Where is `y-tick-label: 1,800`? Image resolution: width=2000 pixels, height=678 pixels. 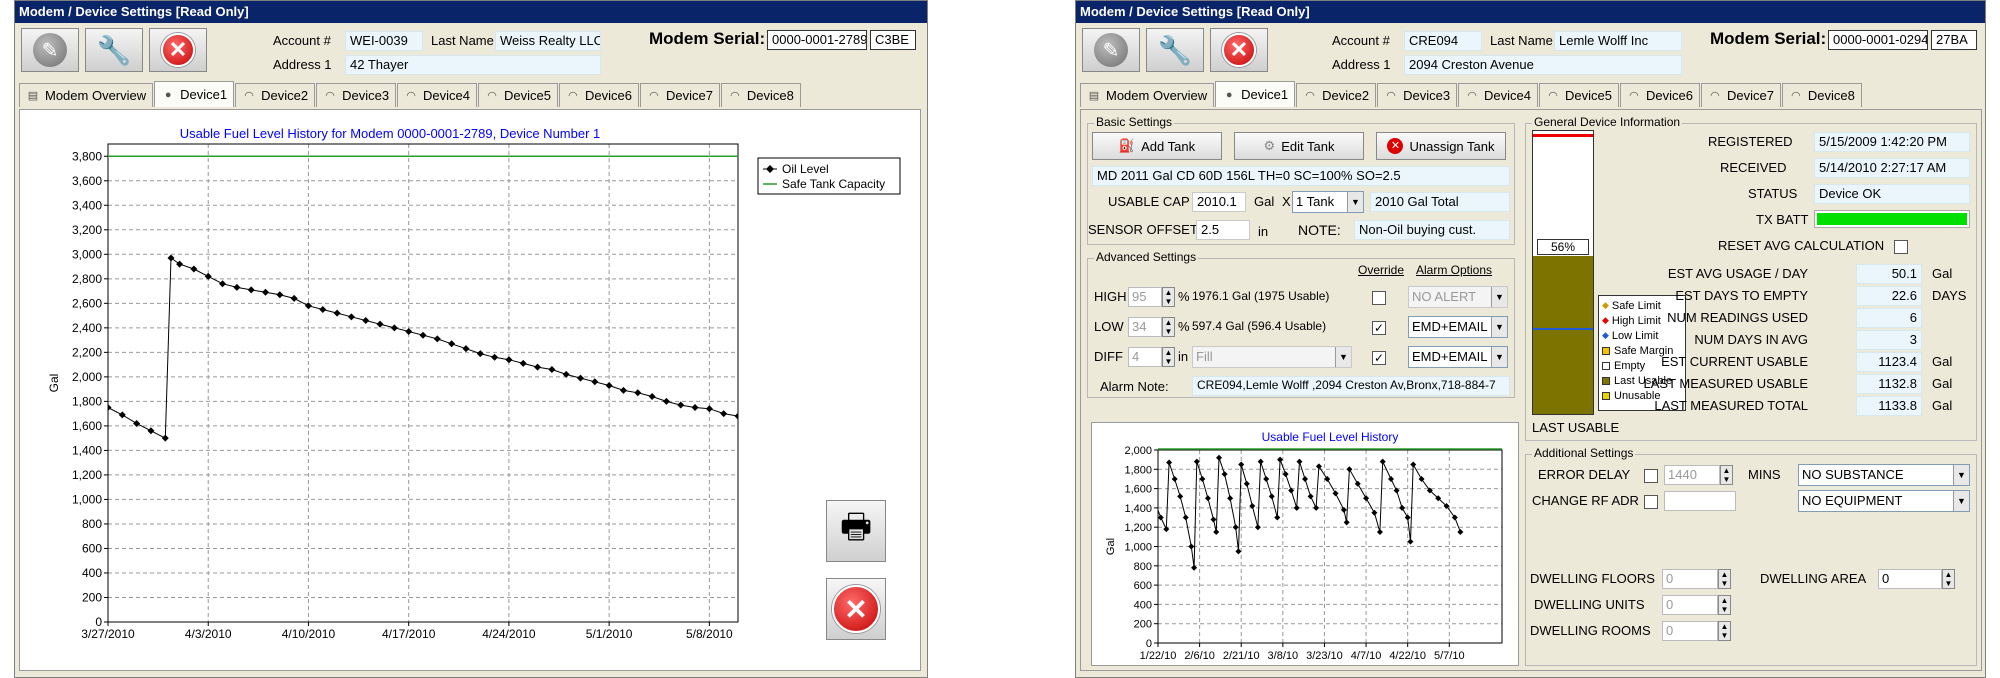
y-tick-label: 1,800 is located at coordinates (87, 401).